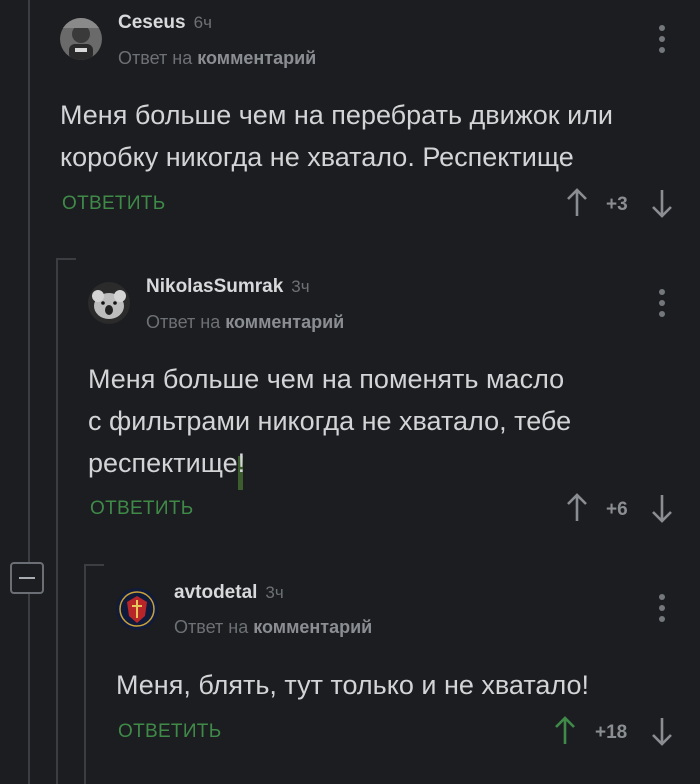  Describe the element at coordinates (274, 592) in the screenshot. I see `comment-time: 3ч` at that location.